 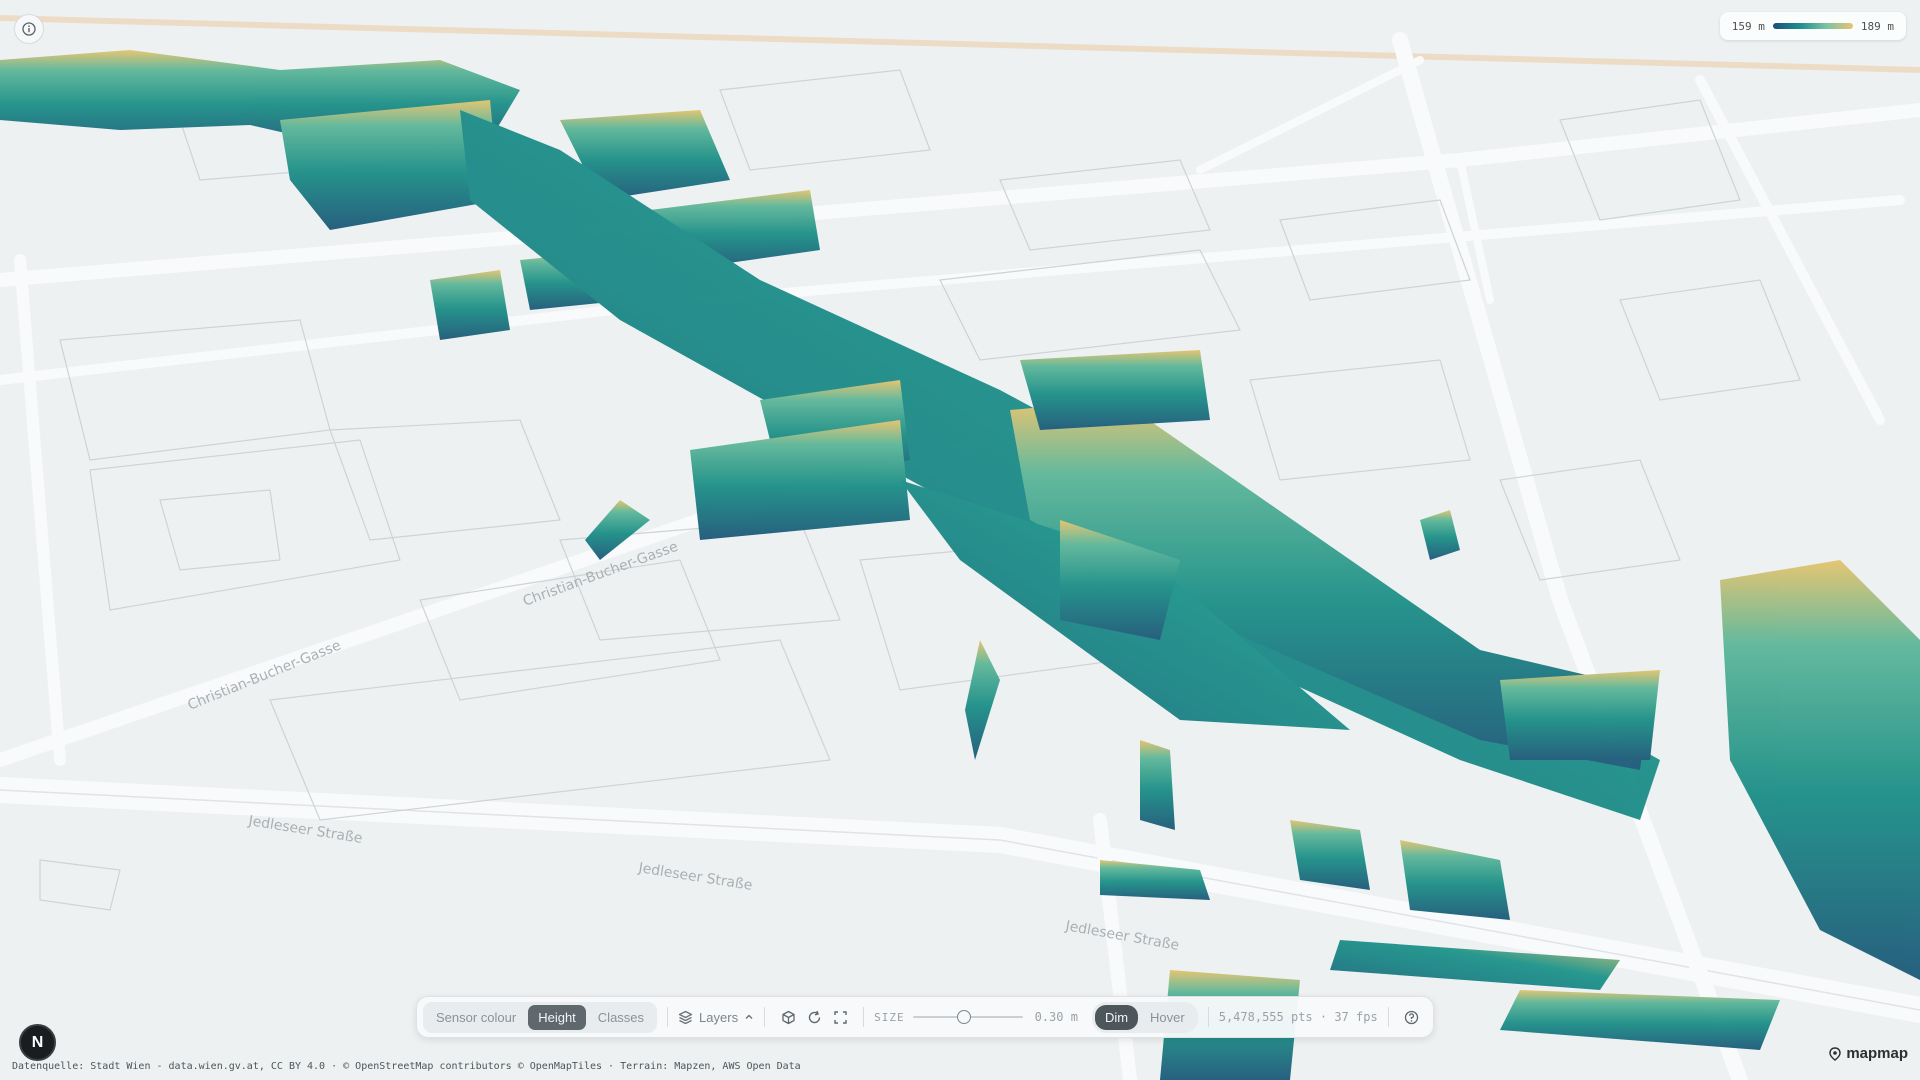 I want to click on reset-view-button, so click(x=814, y=1017).